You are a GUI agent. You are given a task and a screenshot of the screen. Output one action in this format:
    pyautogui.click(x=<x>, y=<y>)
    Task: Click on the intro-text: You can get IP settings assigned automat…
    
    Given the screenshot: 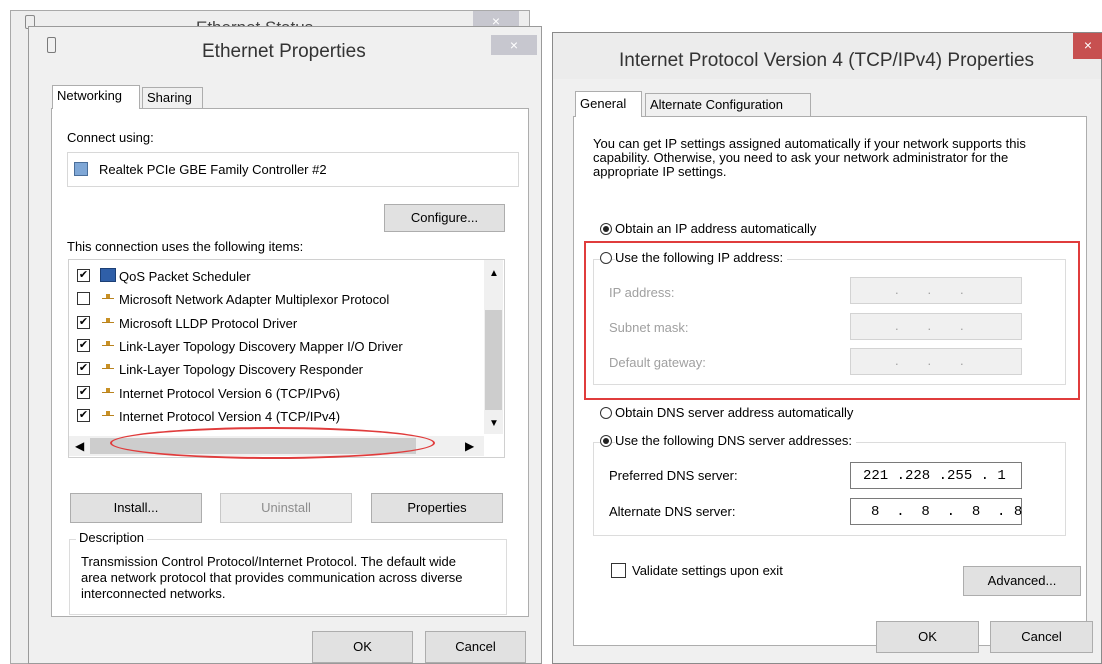 What is the action you would take?
    pyautogui.click(x=809, y=157)
    